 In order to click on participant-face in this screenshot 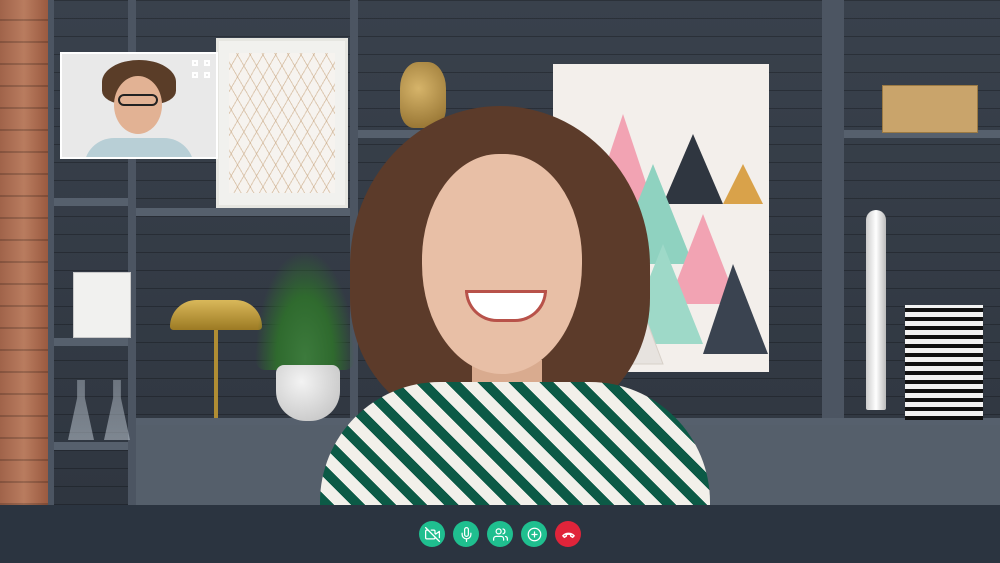, I will do `click(502, 264)`.